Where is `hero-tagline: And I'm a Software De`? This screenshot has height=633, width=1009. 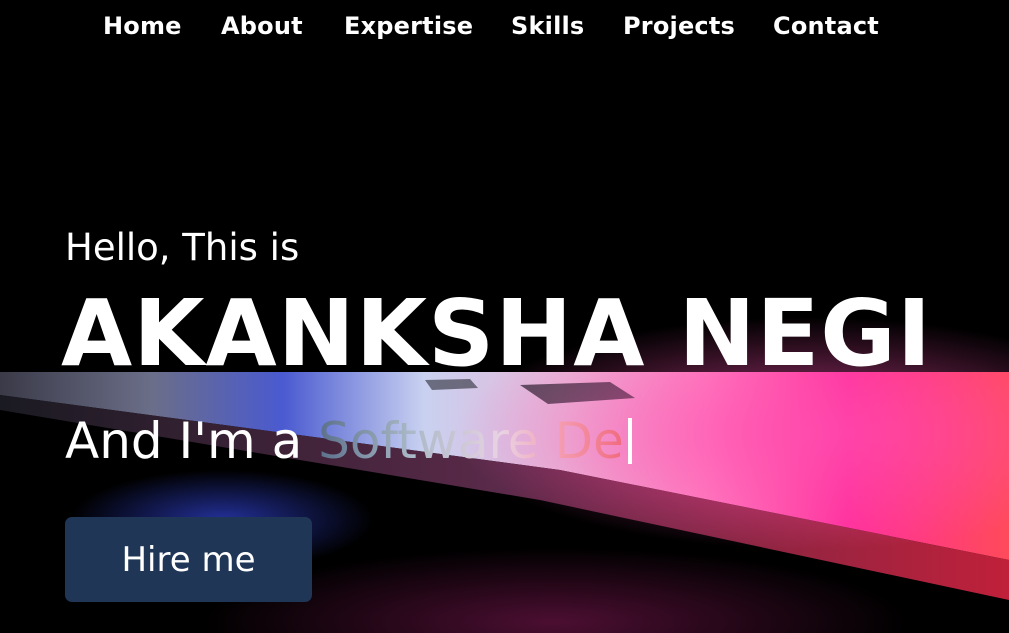
hero-tagline: And I'm a Software De is located at coordinates (348, 441).